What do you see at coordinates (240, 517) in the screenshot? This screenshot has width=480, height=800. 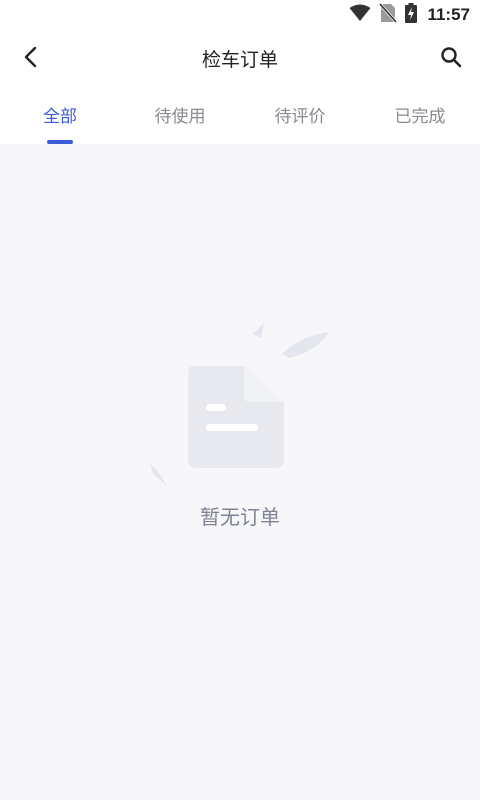 I see `empty-state-message: 暂无订单` at bounding box center [240, 517].